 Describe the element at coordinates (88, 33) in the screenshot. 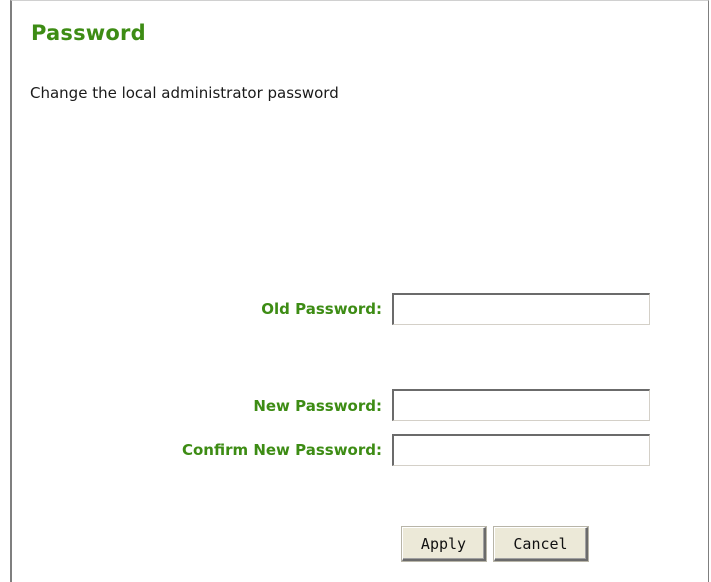

I see `page-title: Password` at that location.